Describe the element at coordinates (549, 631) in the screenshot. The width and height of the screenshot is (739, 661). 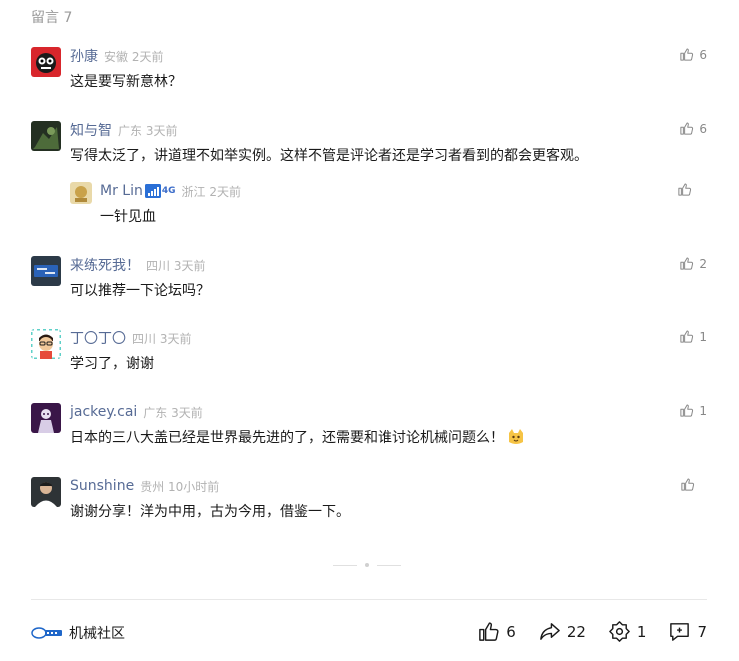
I see `share-icon` at that location.